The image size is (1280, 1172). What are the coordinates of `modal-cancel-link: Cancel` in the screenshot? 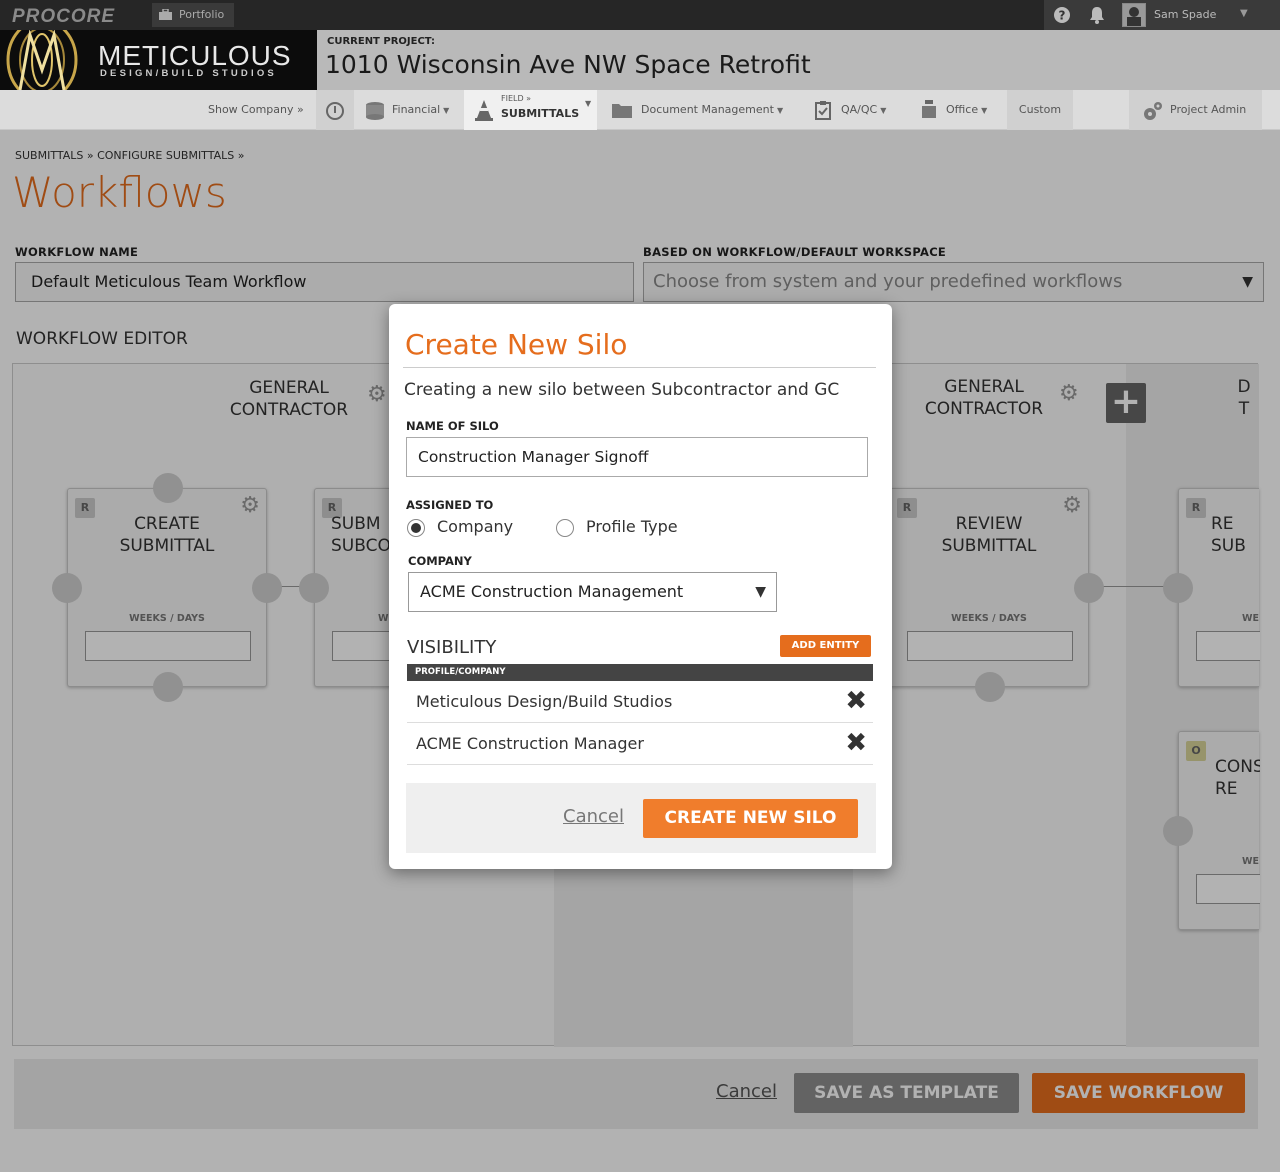 It's located at (593, 816).